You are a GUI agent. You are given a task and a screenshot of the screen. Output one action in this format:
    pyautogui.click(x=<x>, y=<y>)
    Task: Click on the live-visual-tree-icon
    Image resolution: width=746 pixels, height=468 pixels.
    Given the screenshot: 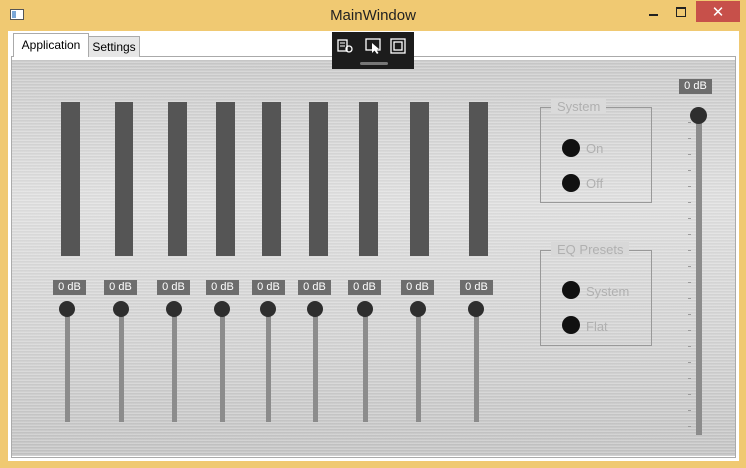 What is the action you would take?
    pyautogui.click(x=345, y=46)
    